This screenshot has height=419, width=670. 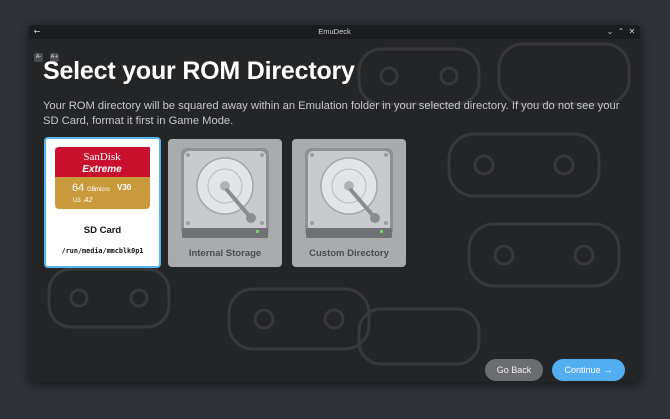 What do you see at coordinates (632, 32) in the screenshot?
I see `close-icon: ✕` at bounding box center [632, 32].